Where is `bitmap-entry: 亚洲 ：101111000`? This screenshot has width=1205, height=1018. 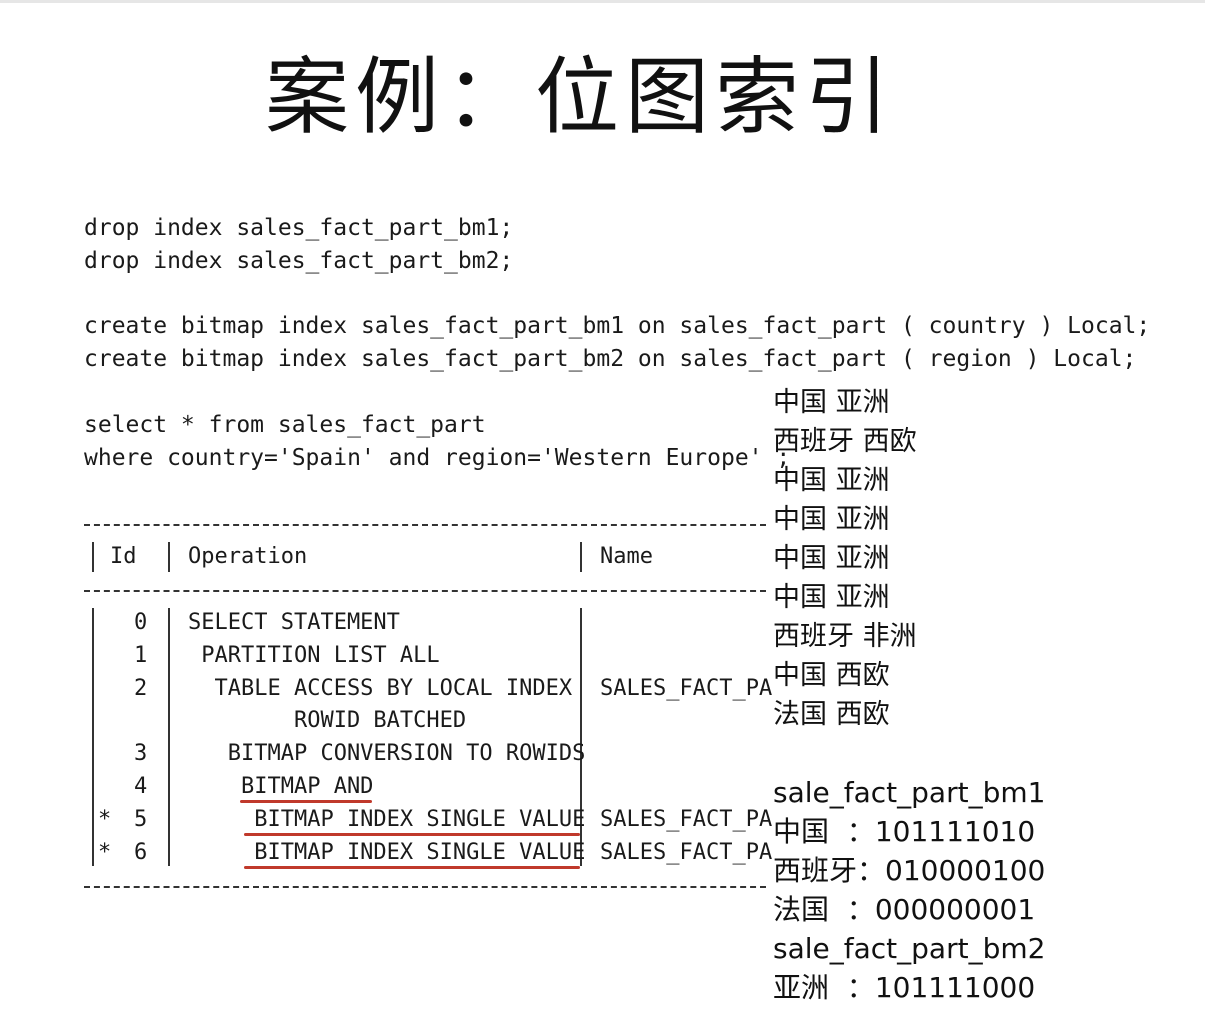
bitmap-entry: 亚洲 ：101111000 is located at coordinates (904, 988).